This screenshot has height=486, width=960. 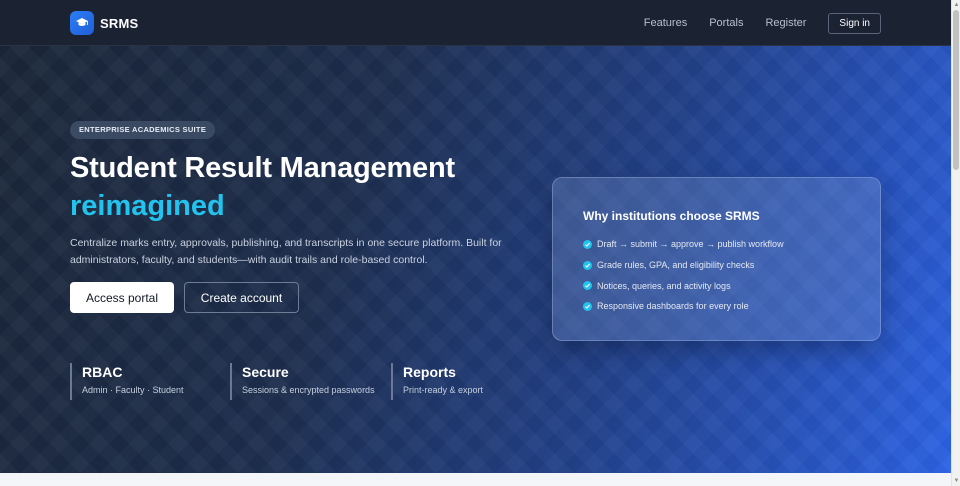 I want to click on list-item: Grade rules, GPA, and eligibility checks, so click(x=683, y=265).